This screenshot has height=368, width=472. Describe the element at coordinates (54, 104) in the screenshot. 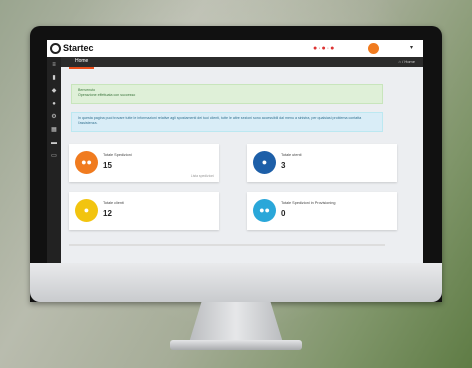

I see `users-icon: ●` at that location.